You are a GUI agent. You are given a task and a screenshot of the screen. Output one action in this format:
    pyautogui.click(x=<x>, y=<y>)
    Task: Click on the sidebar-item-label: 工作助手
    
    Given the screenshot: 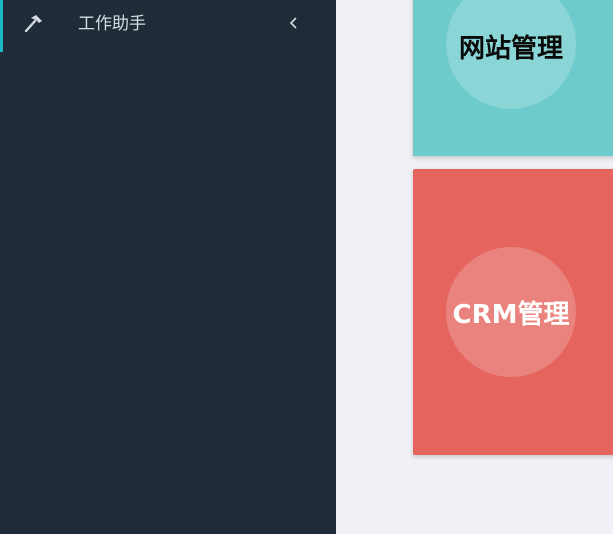 What is the action you would take?
    pyautogui.click(x=112, y=24)
    